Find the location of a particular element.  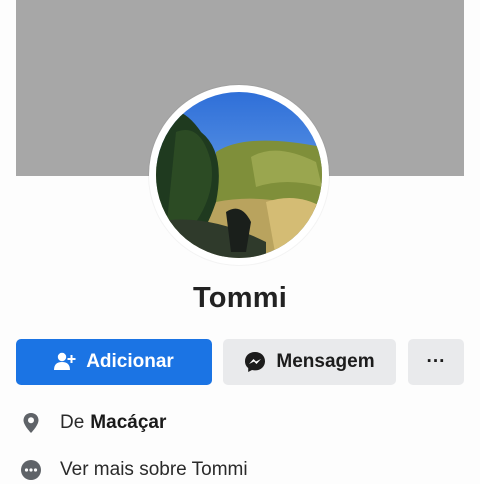

location-pin-icon is located at coordinates (31, 423).